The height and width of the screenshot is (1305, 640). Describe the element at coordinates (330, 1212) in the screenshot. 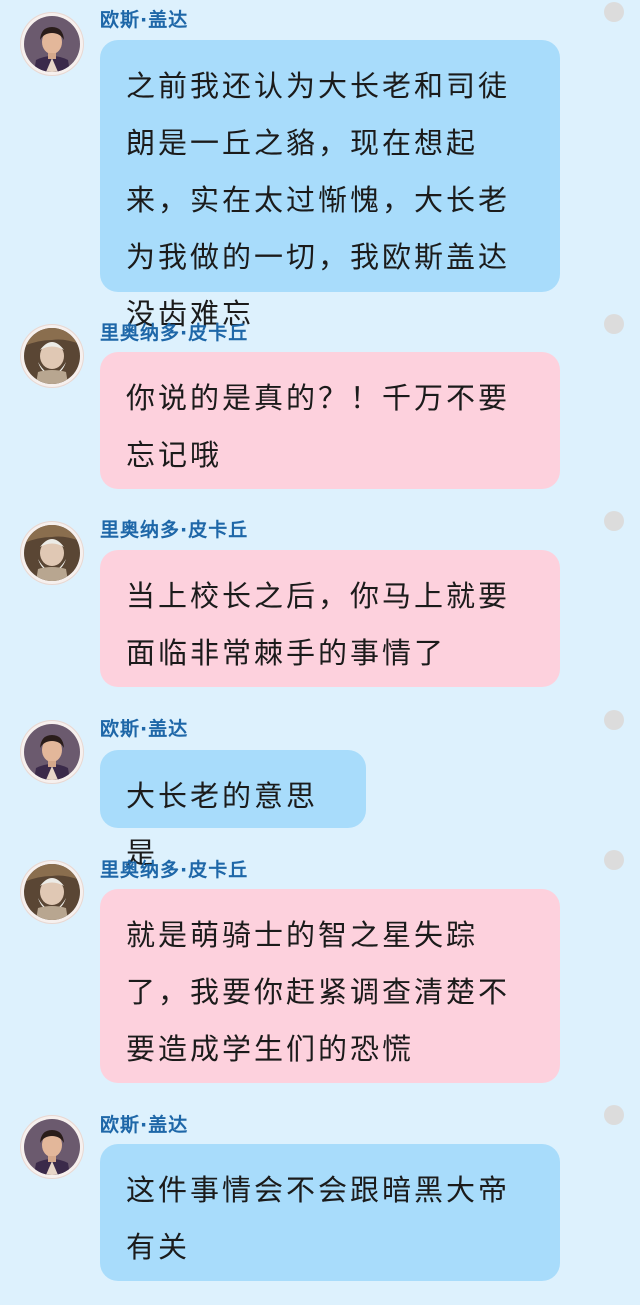

I see `message-bubble: 这件事情会不会跟暗黑大帝有关` at that location.